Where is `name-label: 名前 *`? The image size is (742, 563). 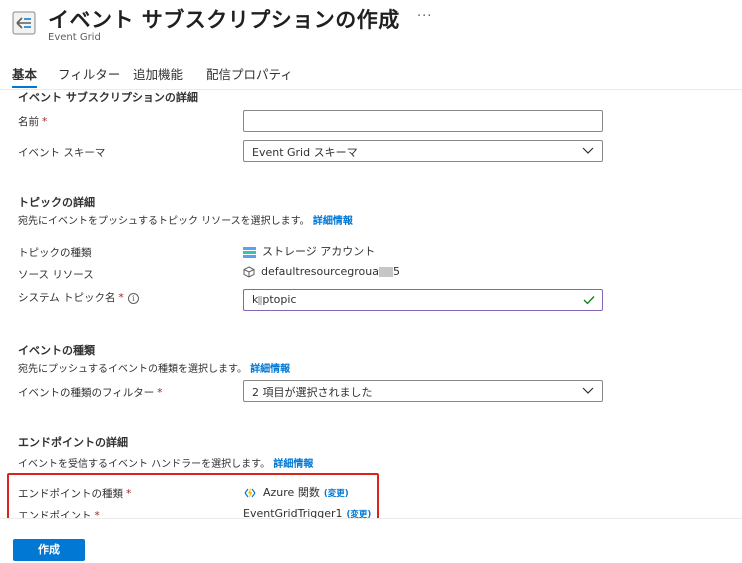
name-label: 名前 * is located at coordinates (33, 122).